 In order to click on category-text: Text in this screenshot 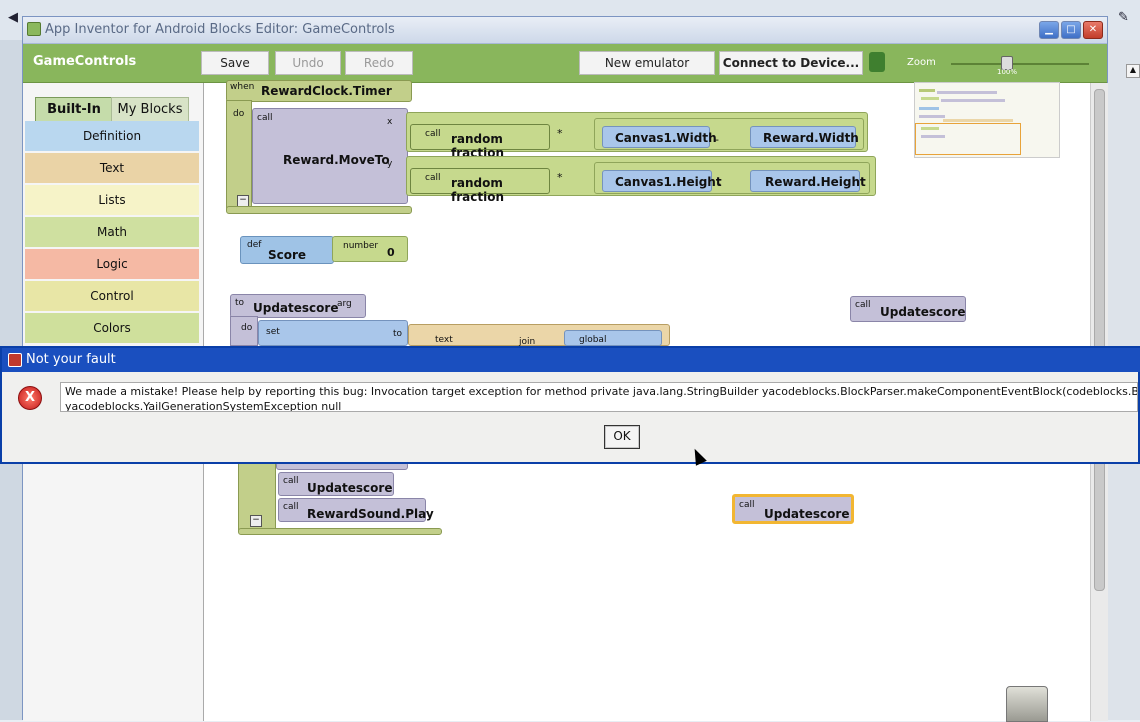, I will do `click(112, 169)`.